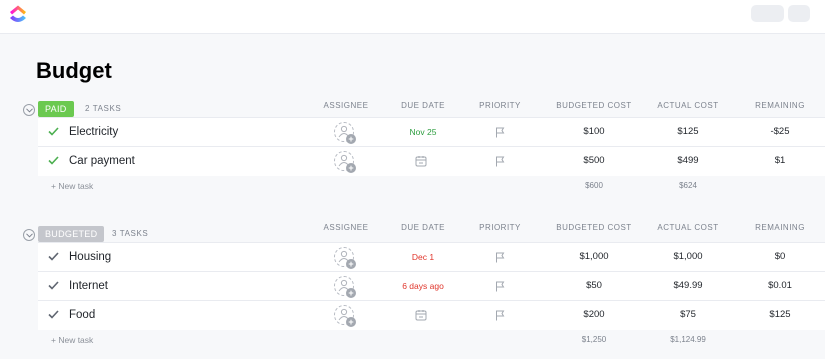 This screenshot has height=359, width=825. What do you see at coordinates (594, 185) in the screenshot?
I see `total-budgeted: $600` at bounding box center [594, 185].